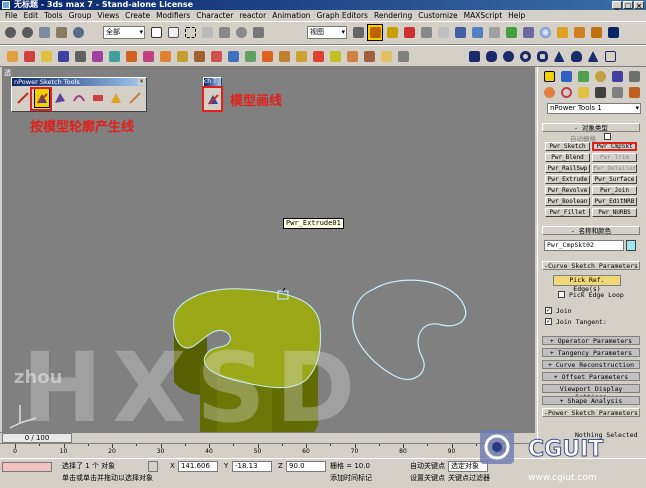 The width and height of the screenshot is (646, 488). I want to click on primitive-pyramid-icon, so click(559, 56).